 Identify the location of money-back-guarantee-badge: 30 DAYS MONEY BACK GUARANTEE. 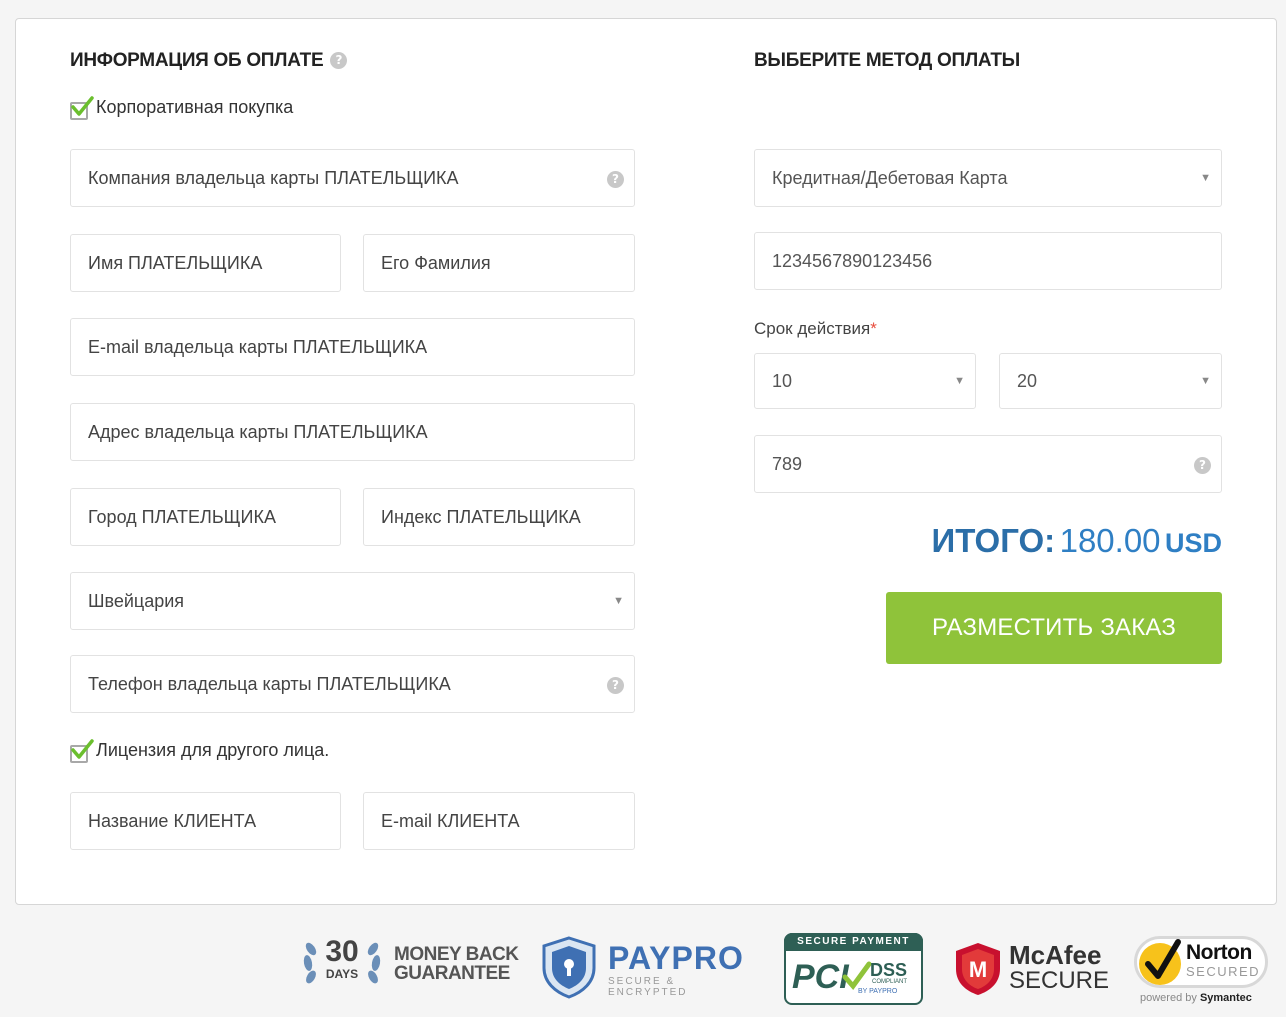
(409, 965).